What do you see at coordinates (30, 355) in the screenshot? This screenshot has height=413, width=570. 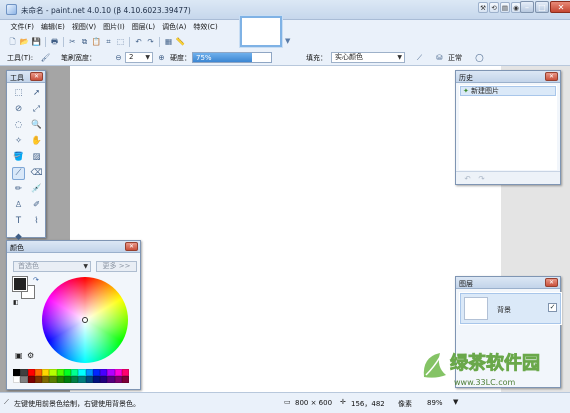 I see `palette-add-icon: ⚙` at bounding box center [30, 355].